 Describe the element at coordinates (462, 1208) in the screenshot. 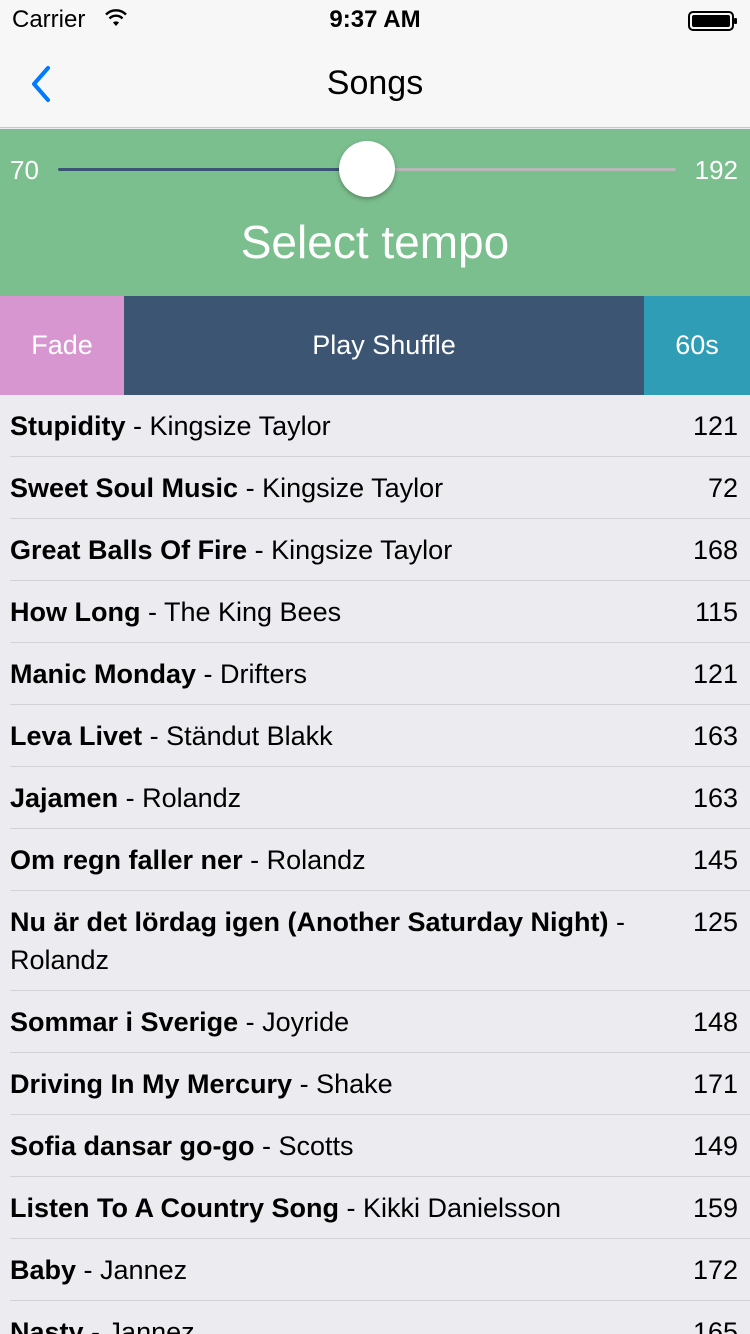

I see `song-artist: Kikki Danielsson` at that location.